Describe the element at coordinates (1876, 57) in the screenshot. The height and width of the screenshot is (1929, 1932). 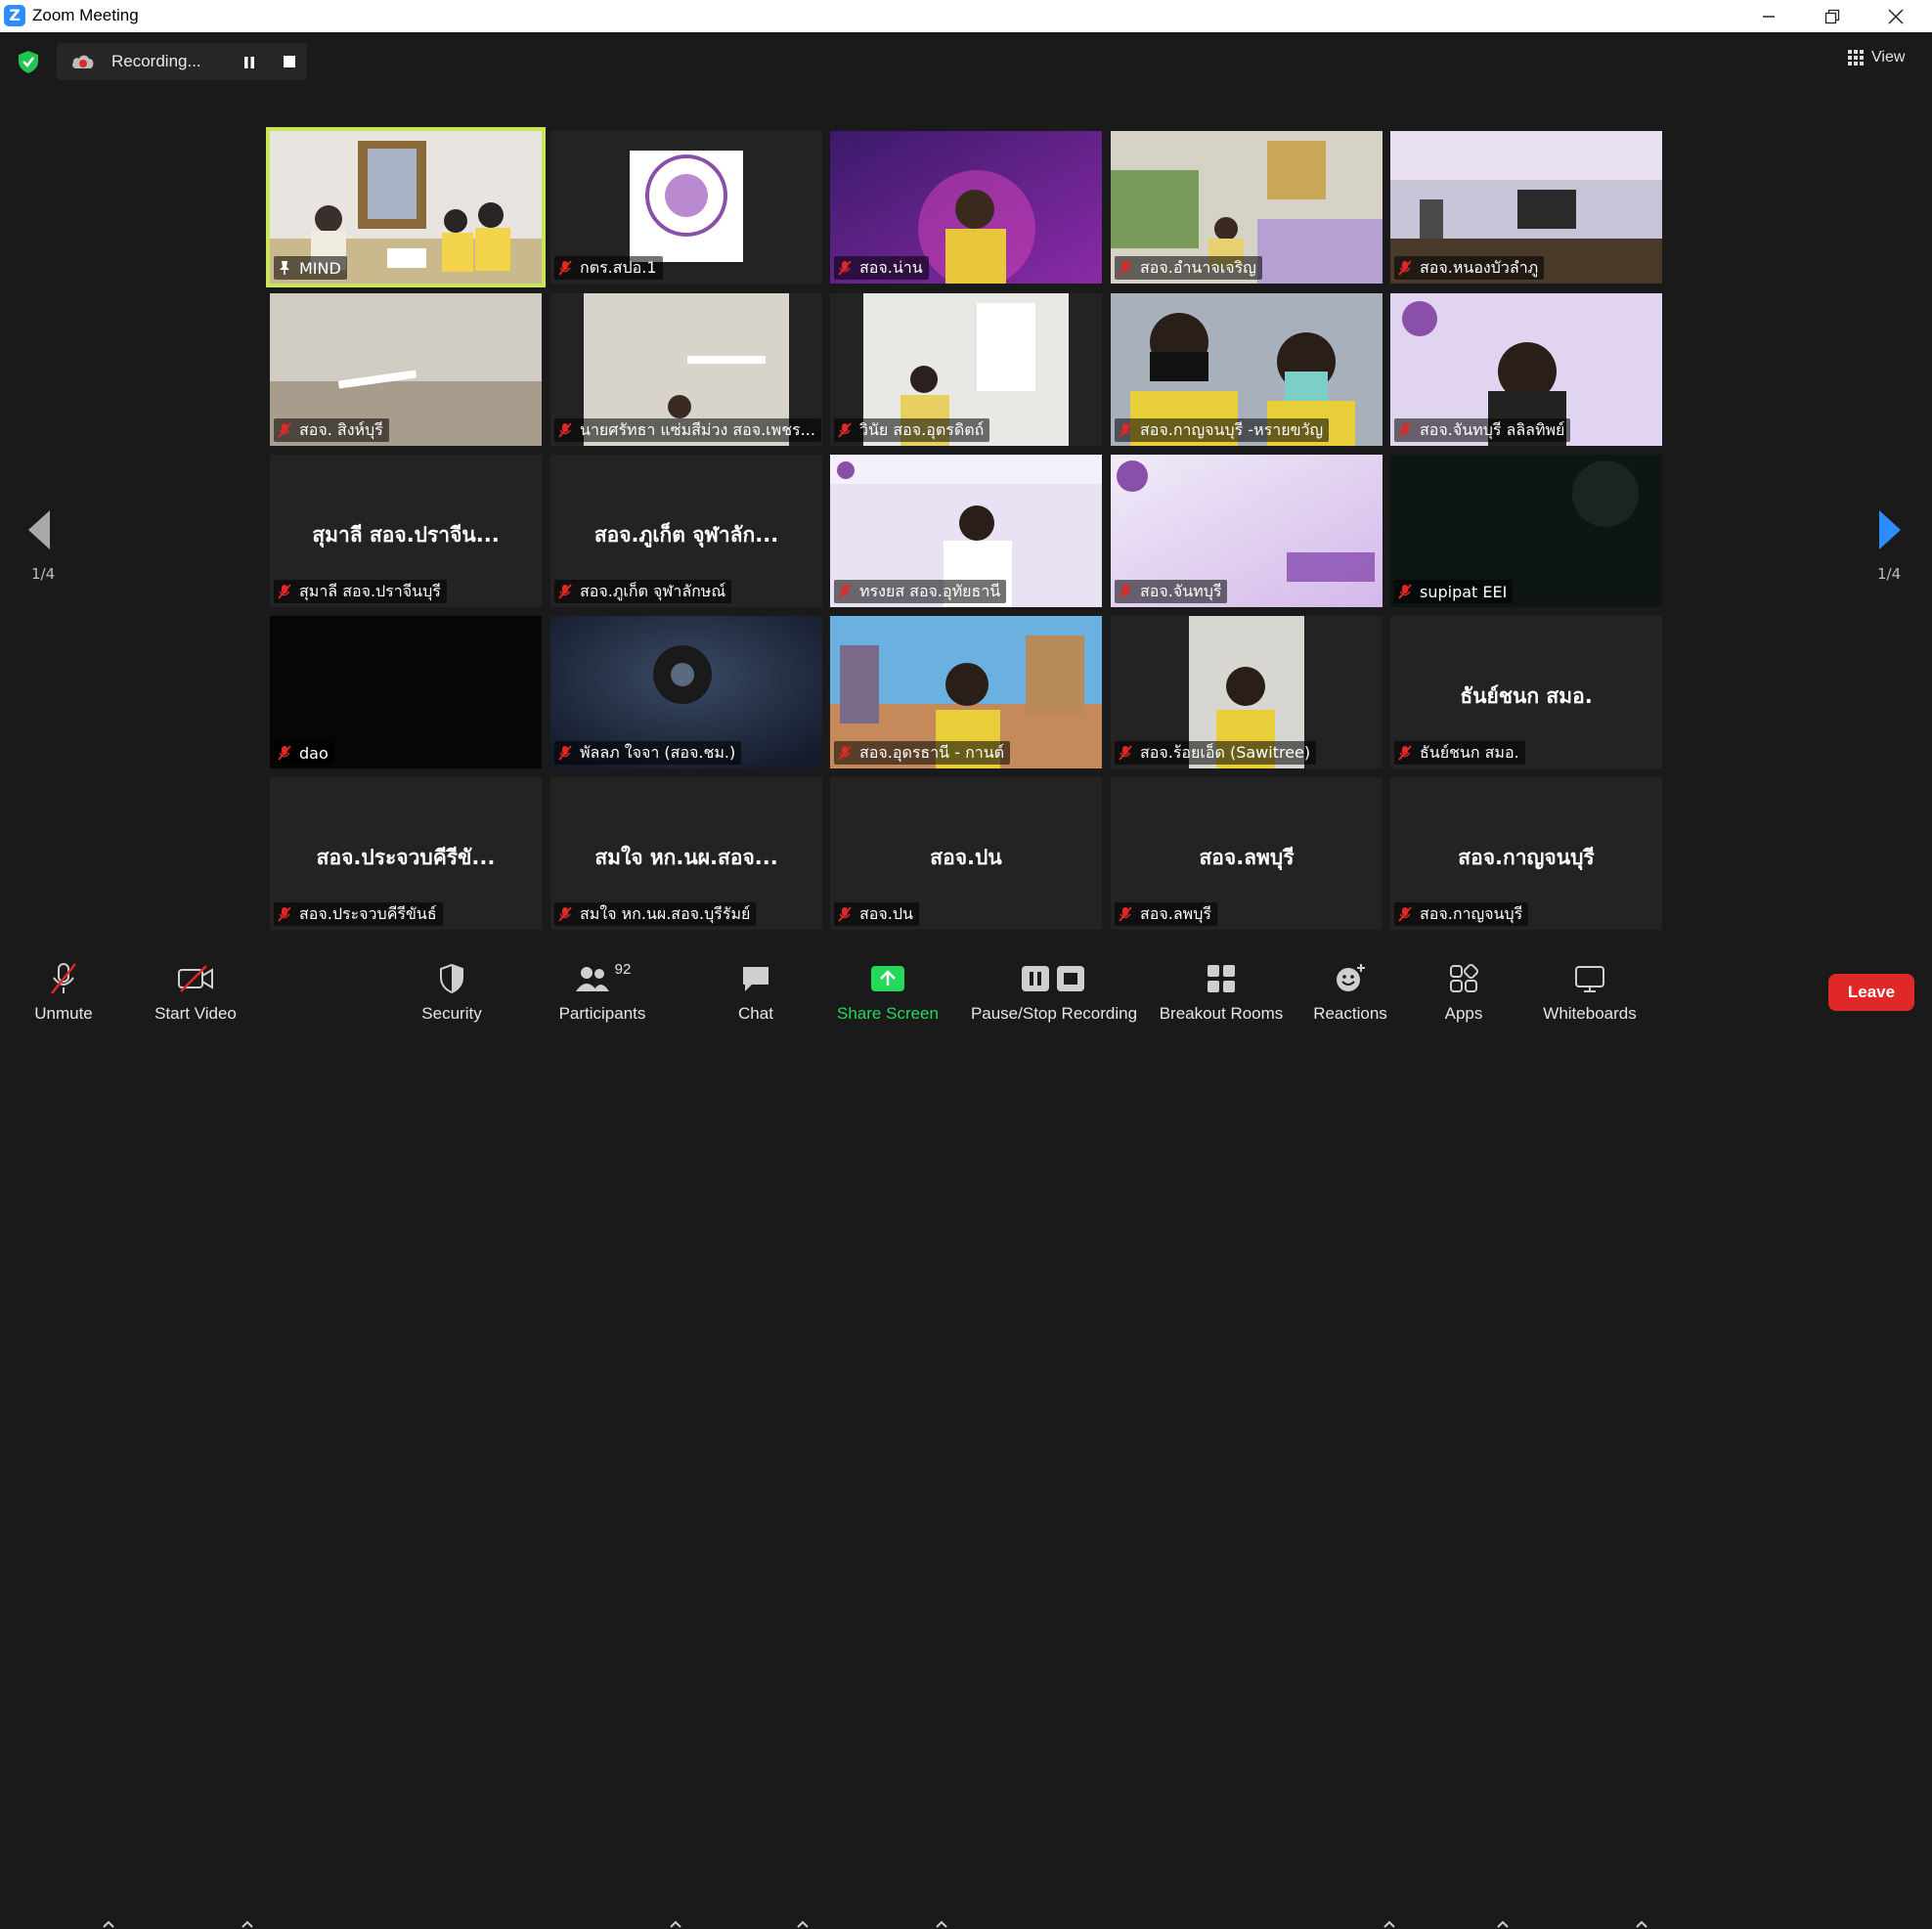
I see `view-button: View` at that location.